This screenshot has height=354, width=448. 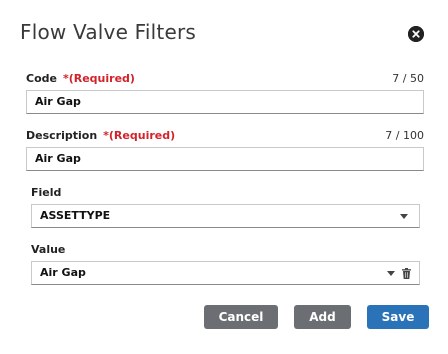 I want to click on description-label: Description, so click(x=62, y=135).